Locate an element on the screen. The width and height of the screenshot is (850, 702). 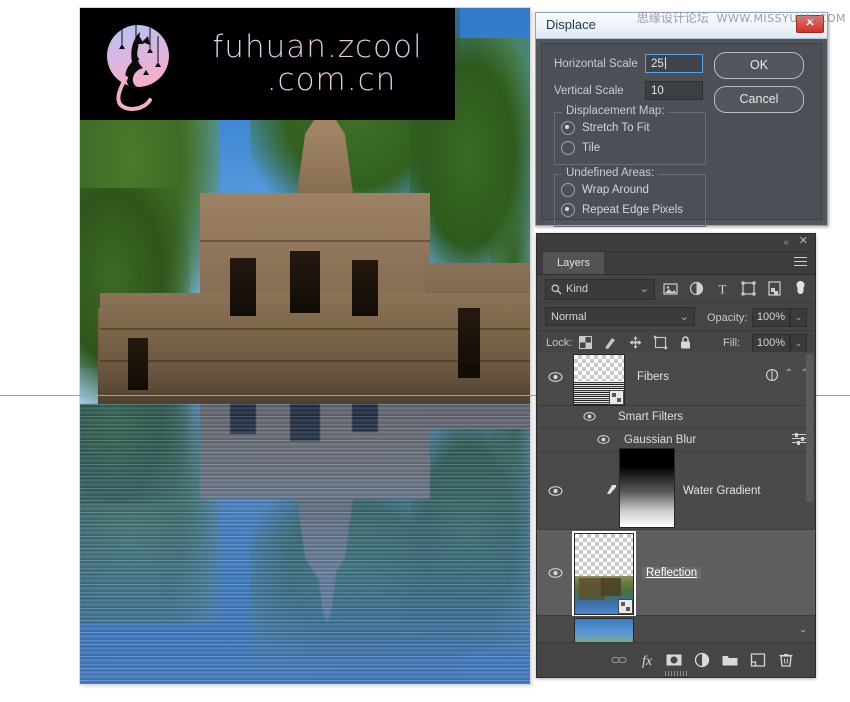
layer-name: Fibers is located at coordinates (653, 377).